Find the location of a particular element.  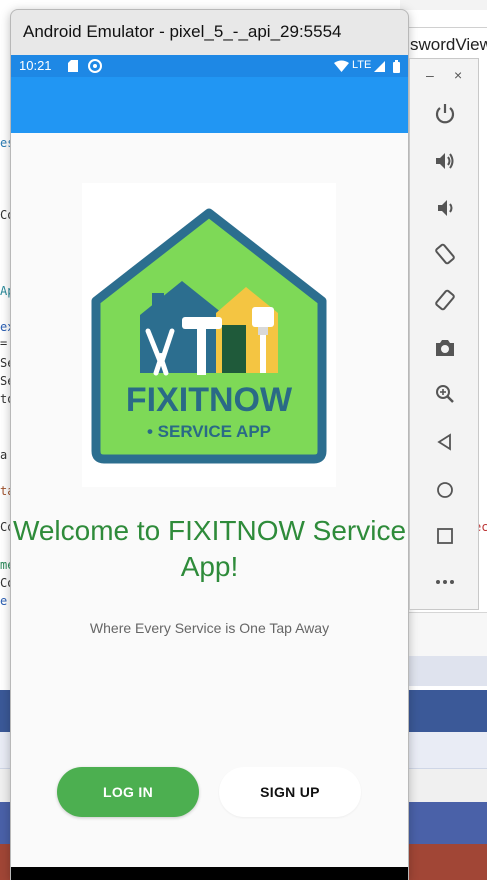

close-button: × is located at coordinates (458, 75).